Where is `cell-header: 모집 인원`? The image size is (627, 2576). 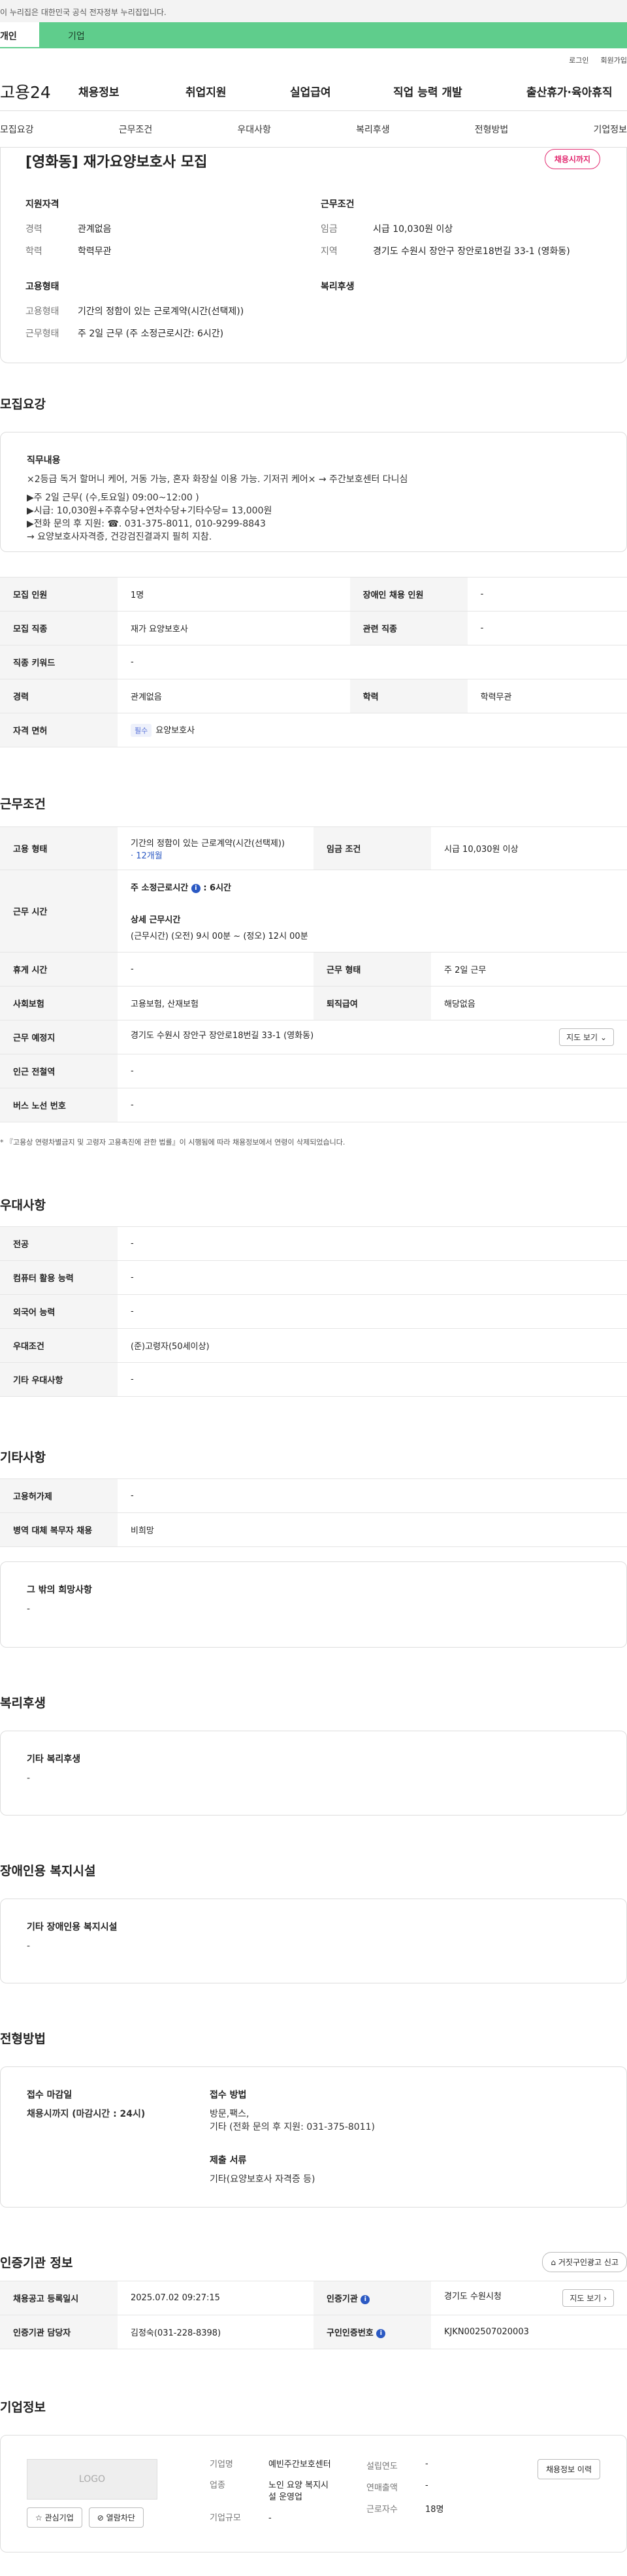 cell-header: 모집 인원 is located at coordinates (59, 594).